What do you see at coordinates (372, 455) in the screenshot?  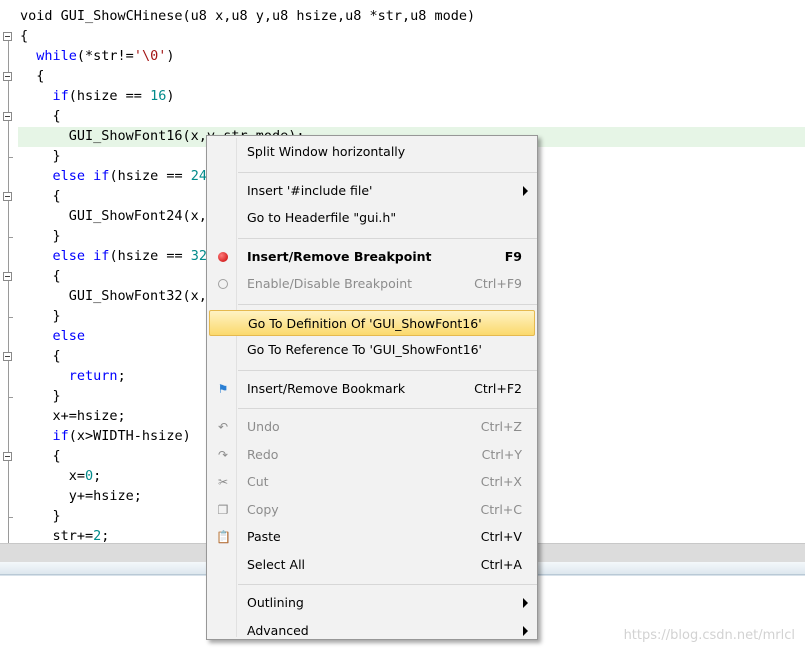 I see `menu-item-redo: ↷ Redo Ctrl+Y` at bounding box center [372, 455].